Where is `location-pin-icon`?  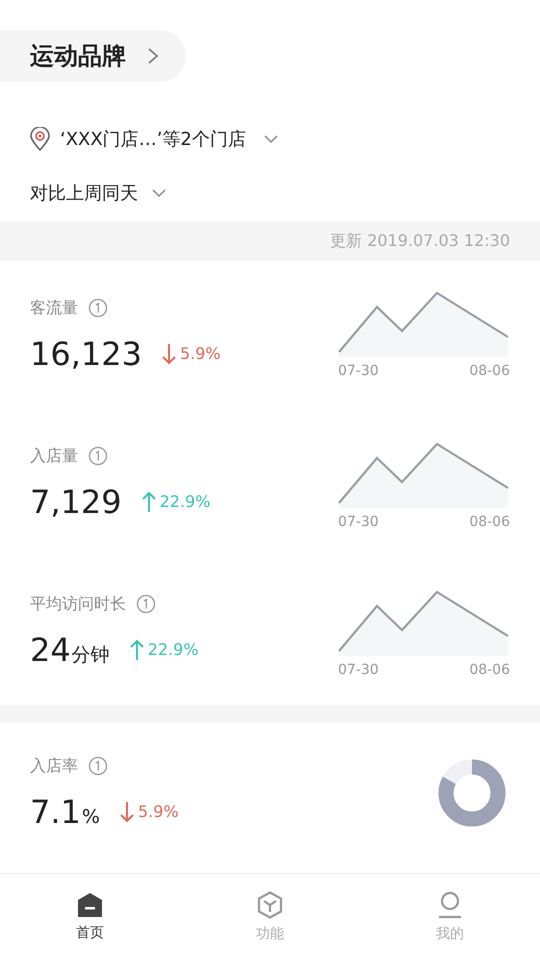
location-pin-icon is located at coordinates (40, 139).